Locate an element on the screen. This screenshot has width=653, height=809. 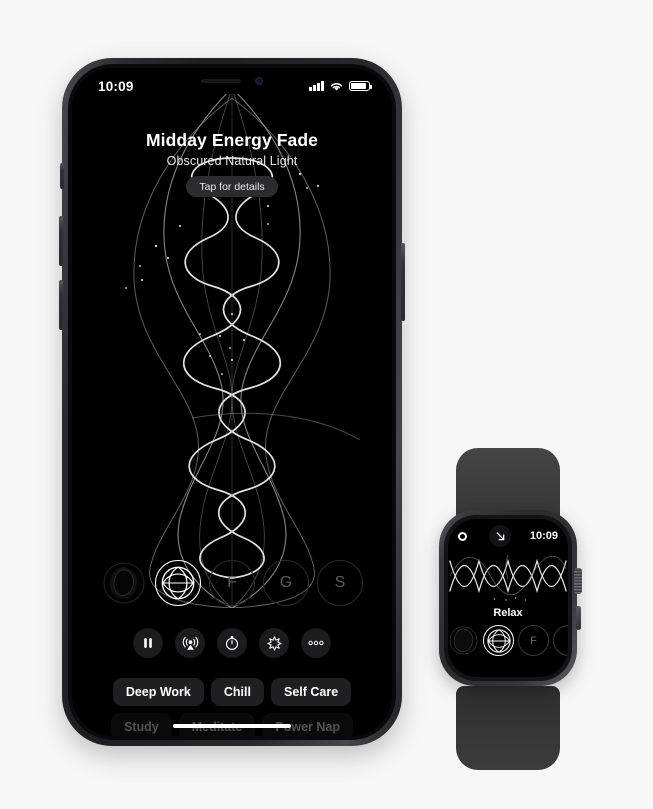
watch-time: 10:09 is located at coordinates (543, 536).